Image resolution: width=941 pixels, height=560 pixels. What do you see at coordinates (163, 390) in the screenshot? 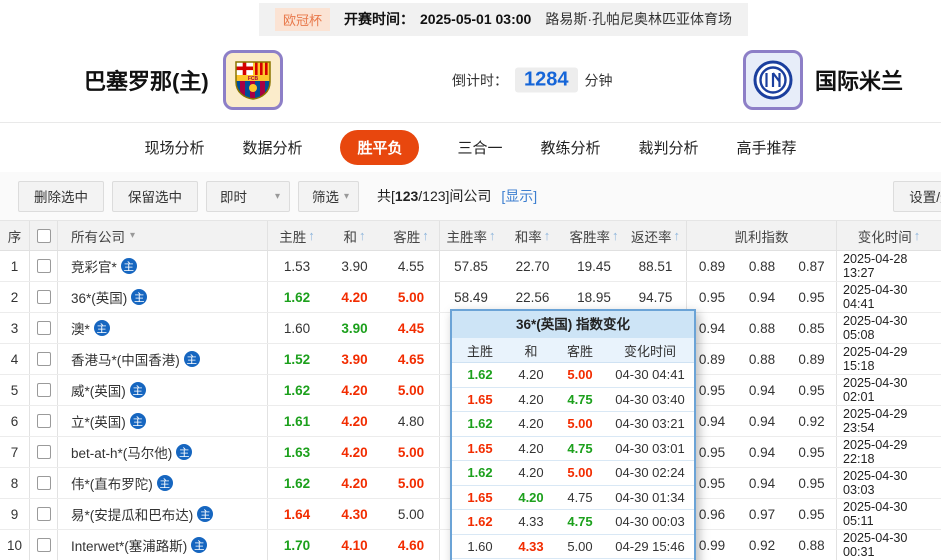
I see `company-cell: 威*(英国) 主` at bounding box center [163, 390].